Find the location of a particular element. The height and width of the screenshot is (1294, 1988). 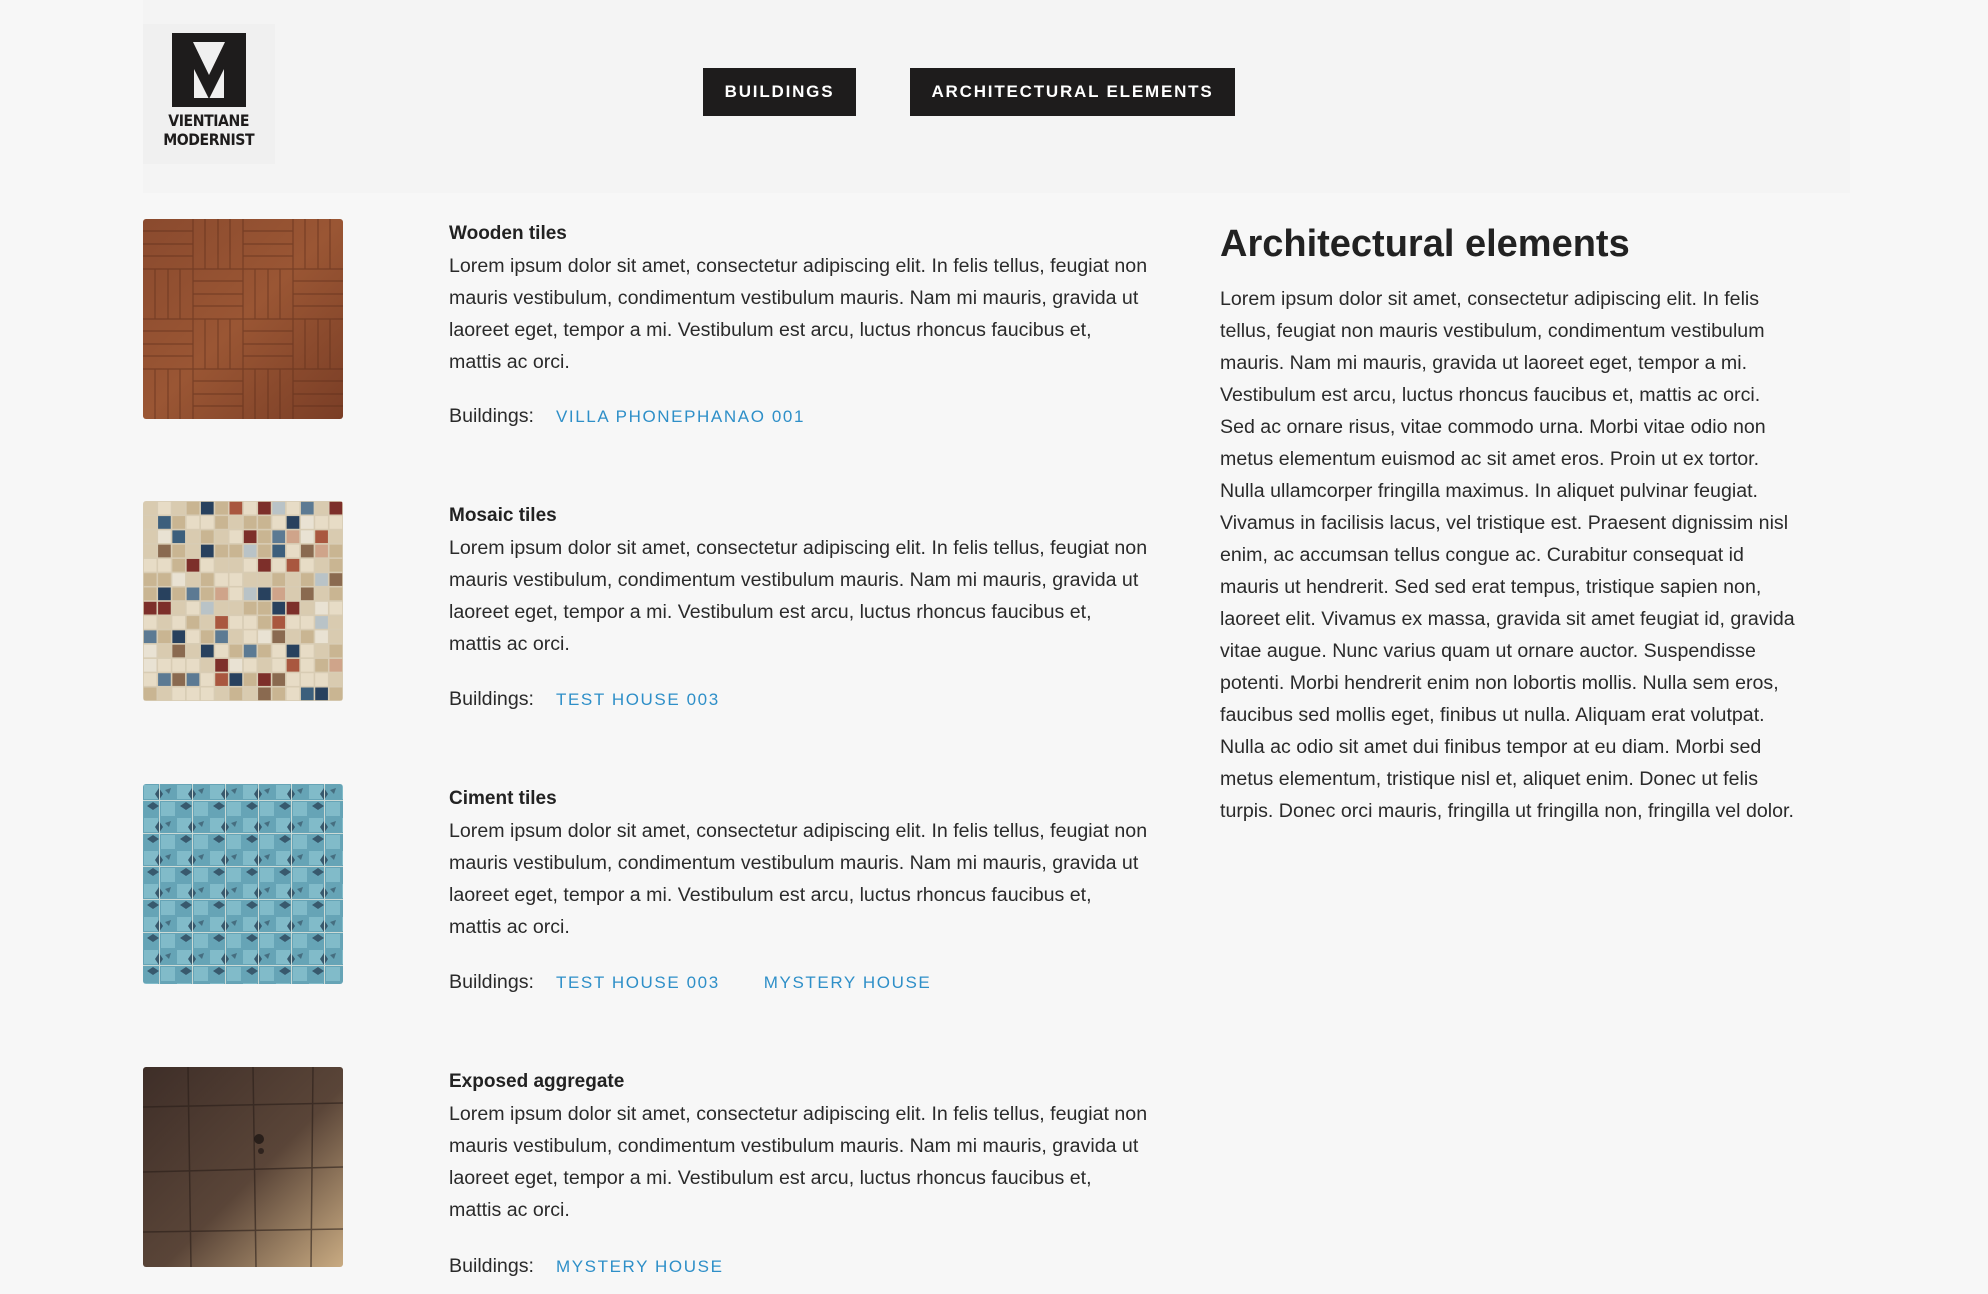

buildings-row: Buildings: VILLA PHONEPHANAO 001 is located at coordinates (649, 416).